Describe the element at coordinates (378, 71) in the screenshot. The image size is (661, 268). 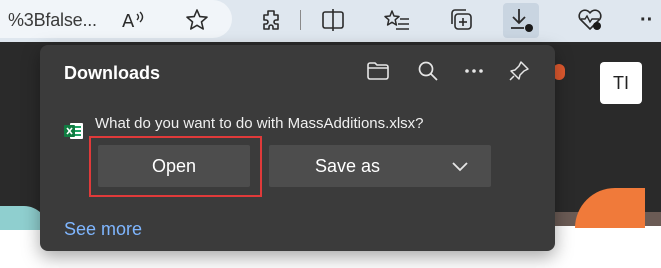
I see `open-folder-icon` at that location.